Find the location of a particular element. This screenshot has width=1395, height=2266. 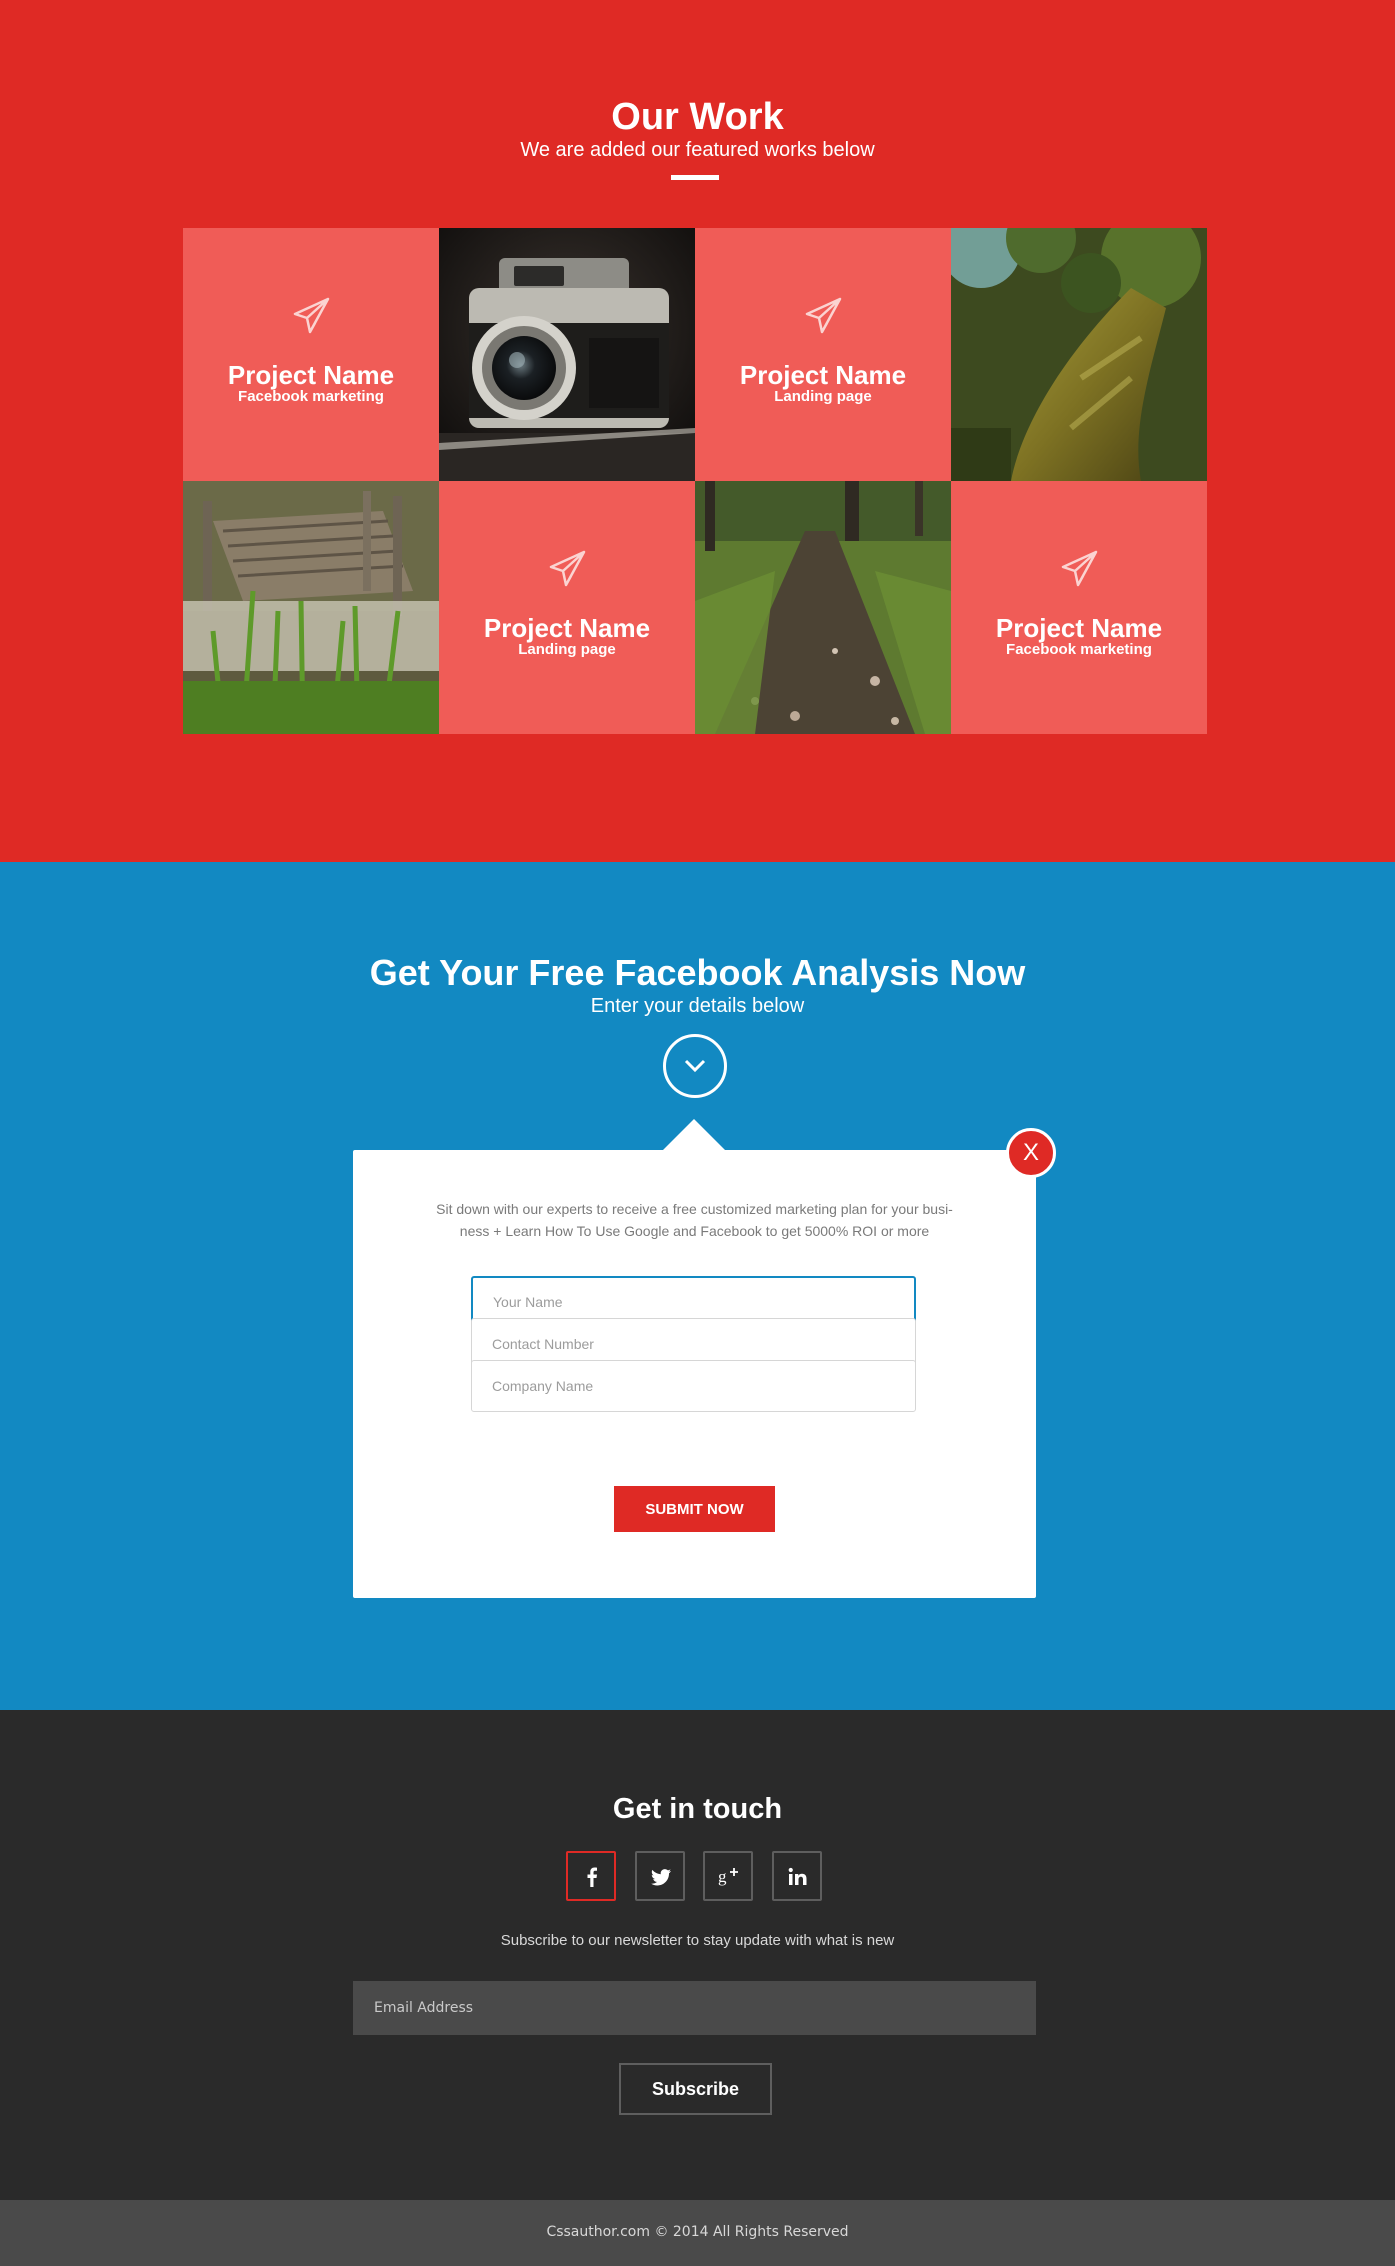

email-address-input is located at coordinates (694, 2008).